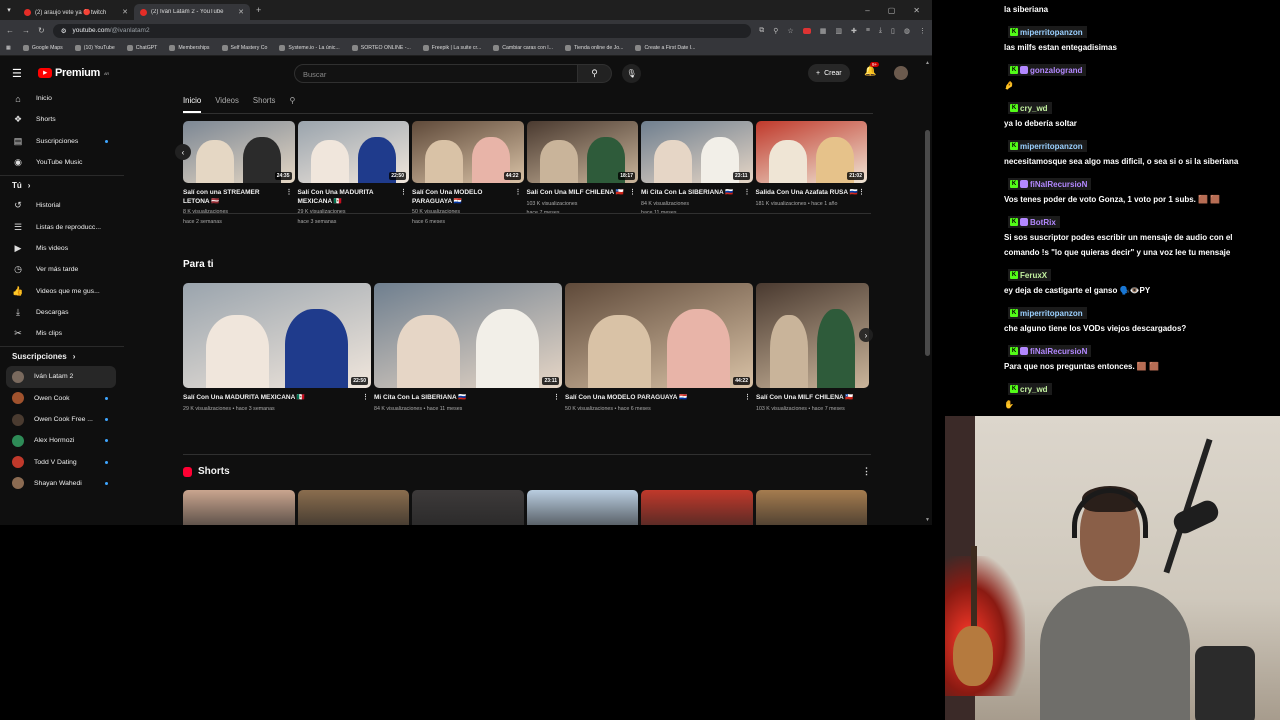 The height and width of the screenshot is (720, 1280). Describe the element at coordinates (775, 31) in the screenshot. I see `zoom-icon: ⚲` at that location.